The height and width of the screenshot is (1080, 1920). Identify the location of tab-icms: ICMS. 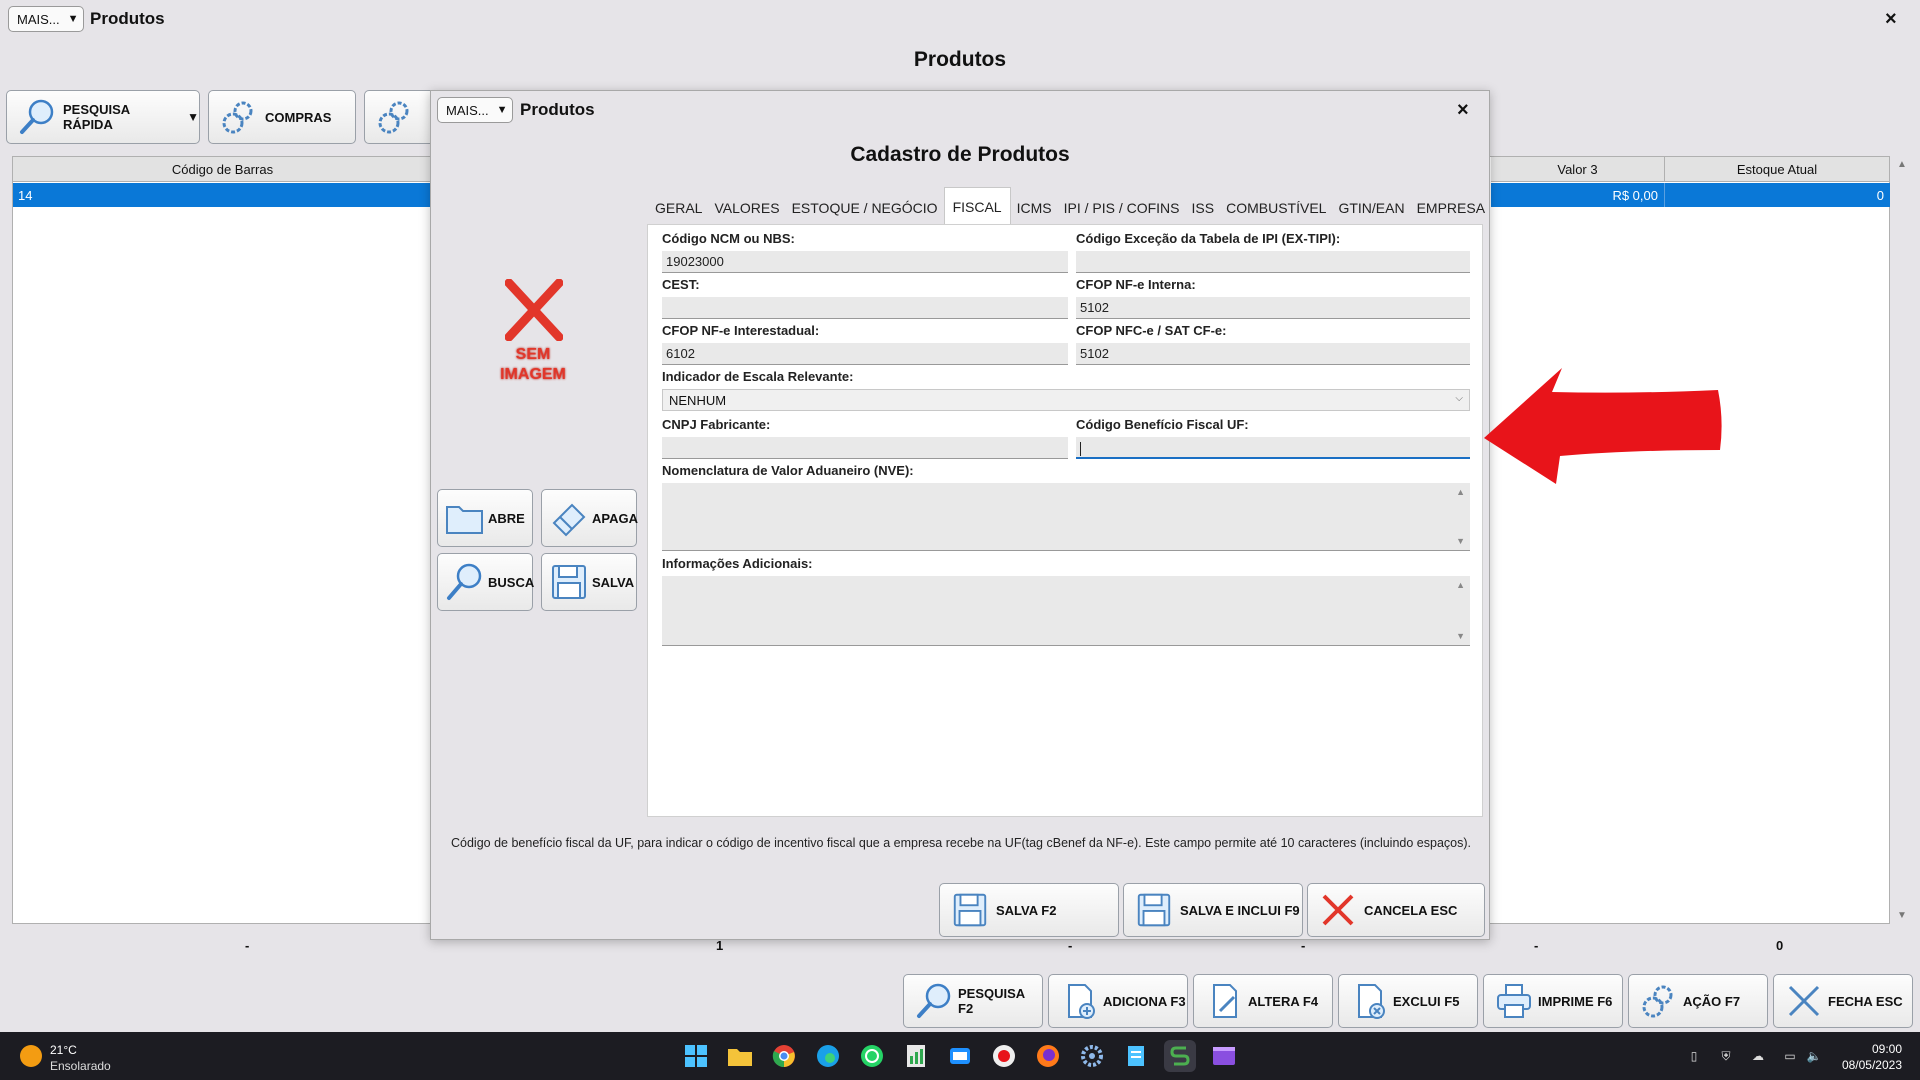
(1034, 208).